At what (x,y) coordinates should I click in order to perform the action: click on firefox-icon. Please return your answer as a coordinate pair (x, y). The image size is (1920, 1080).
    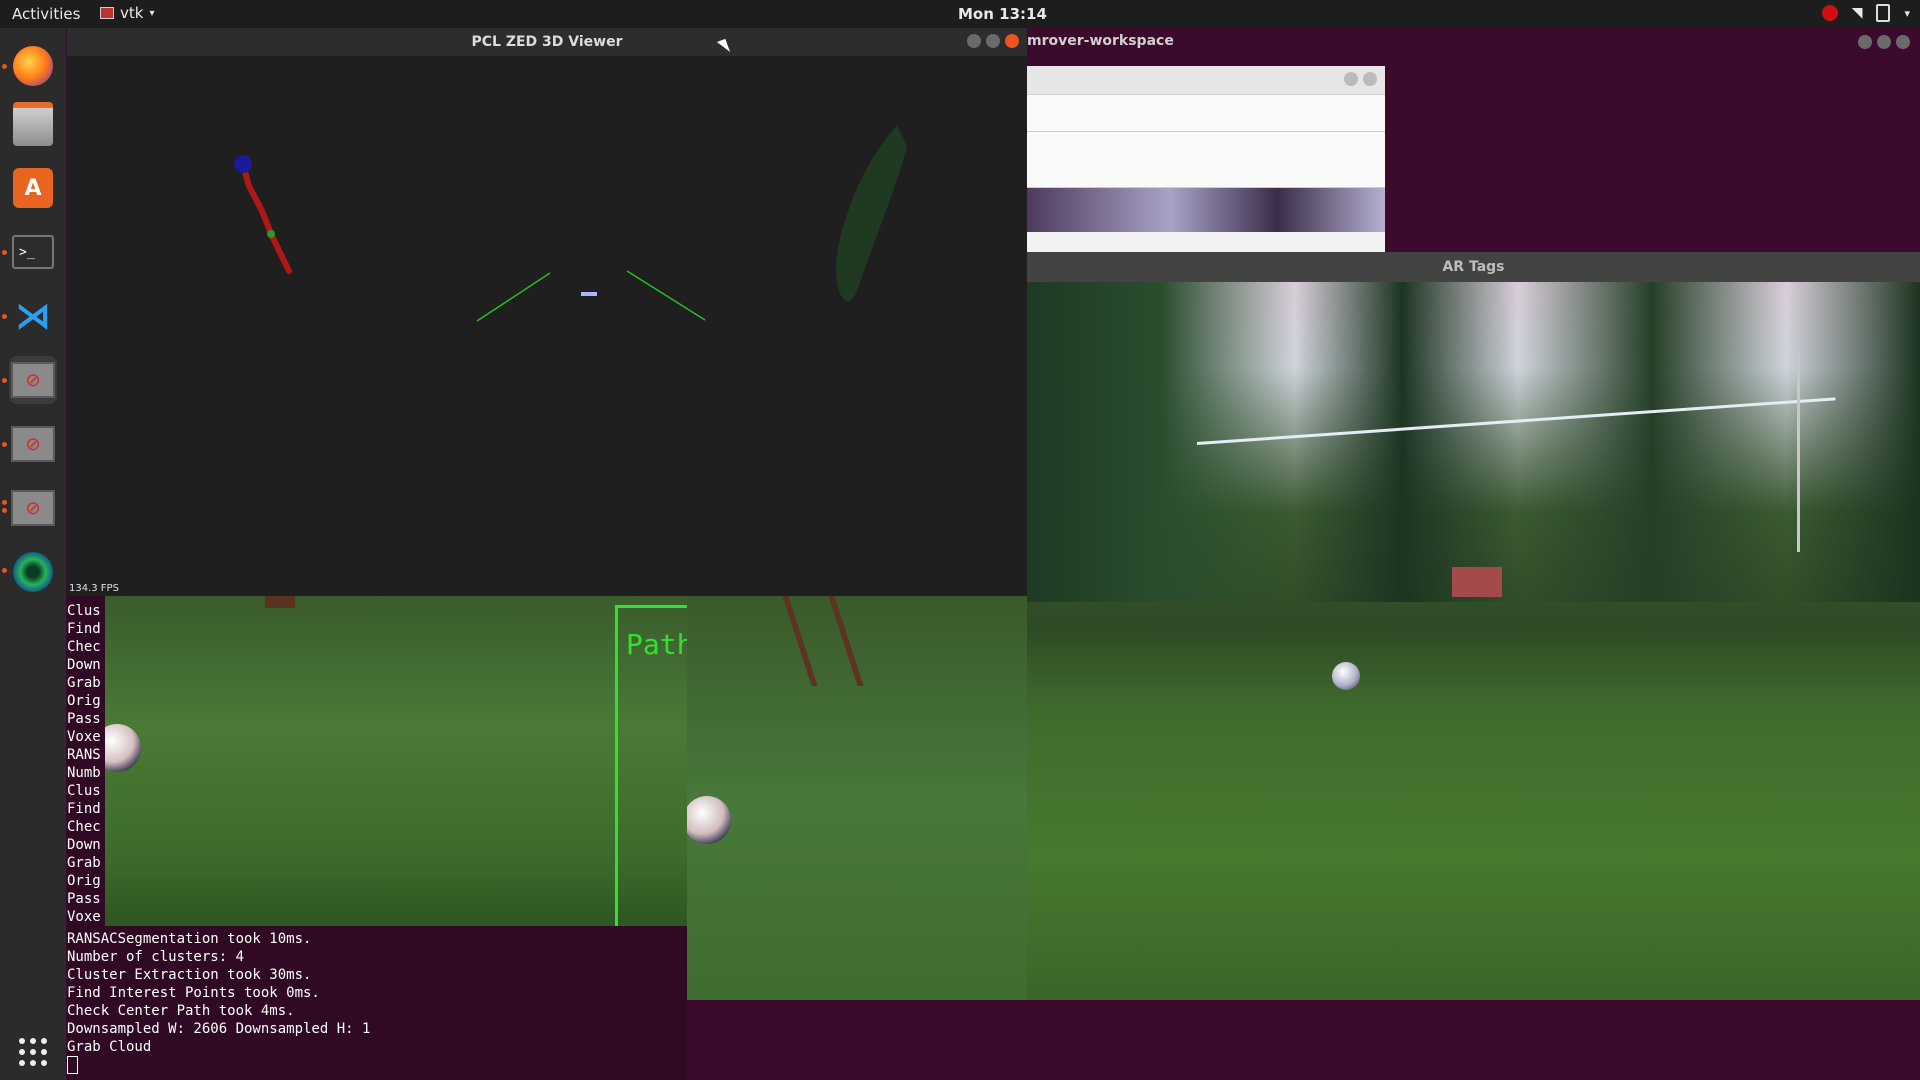
    Looking at the image, I should click on (33, 66).